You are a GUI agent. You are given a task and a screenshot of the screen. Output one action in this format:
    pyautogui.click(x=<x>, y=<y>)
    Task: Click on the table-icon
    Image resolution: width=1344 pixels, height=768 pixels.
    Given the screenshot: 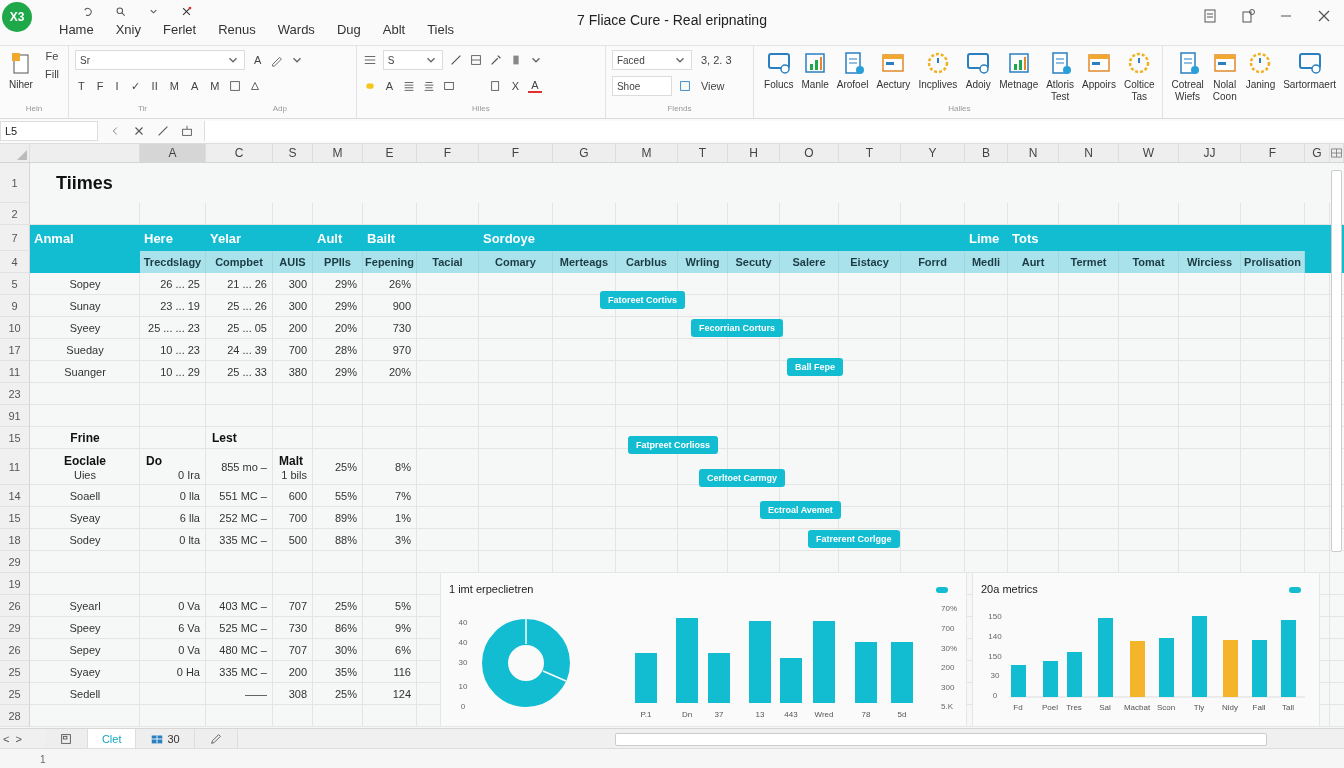 What is the action you would take?
    pyautogui.click(x=475, y=60)
    